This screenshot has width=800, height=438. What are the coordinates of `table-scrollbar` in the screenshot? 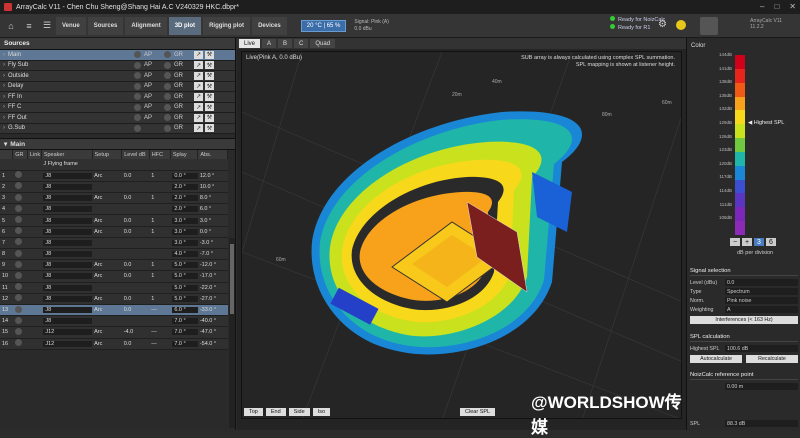 It's located at (232, 333).